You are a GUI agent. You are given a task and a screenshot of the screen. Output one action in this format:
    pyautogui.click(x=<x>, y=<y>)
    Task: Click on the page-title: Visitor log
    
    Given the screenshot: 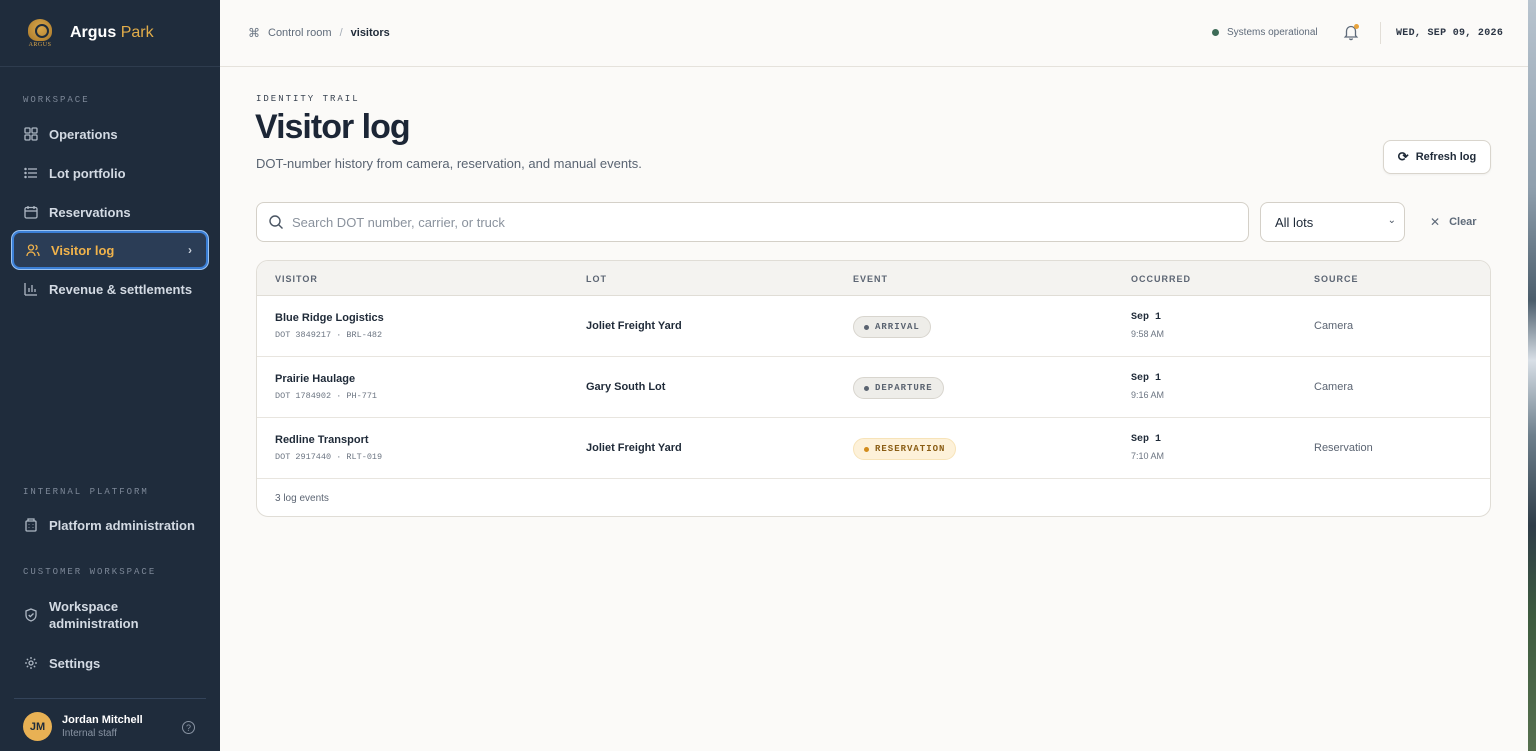 What is the action you would take?
    pyautogui.click(x=333, y=127)
    